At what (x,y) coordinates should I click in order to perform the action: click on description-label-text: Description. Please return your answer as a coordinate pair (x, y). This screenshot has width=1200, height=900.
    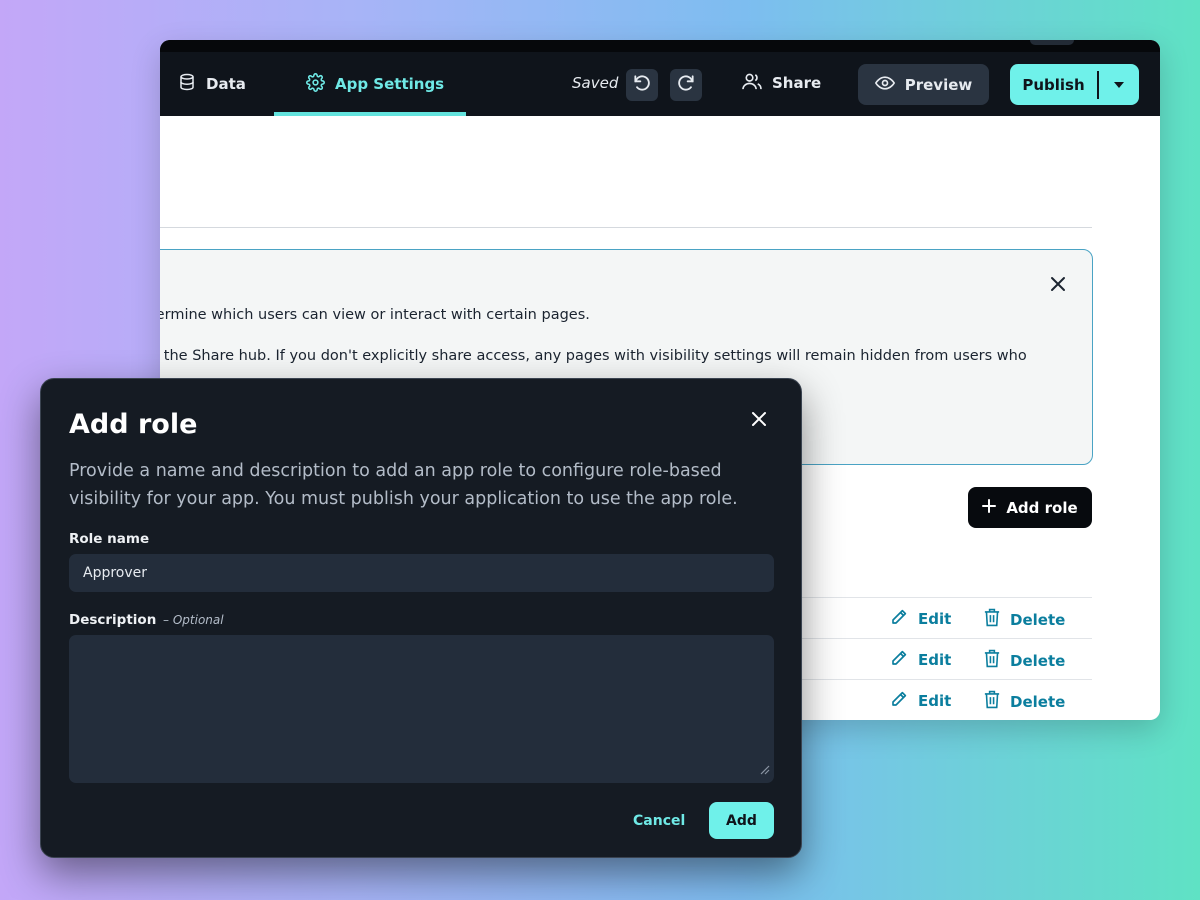
    Looking at the image, I should click on (113, 620).